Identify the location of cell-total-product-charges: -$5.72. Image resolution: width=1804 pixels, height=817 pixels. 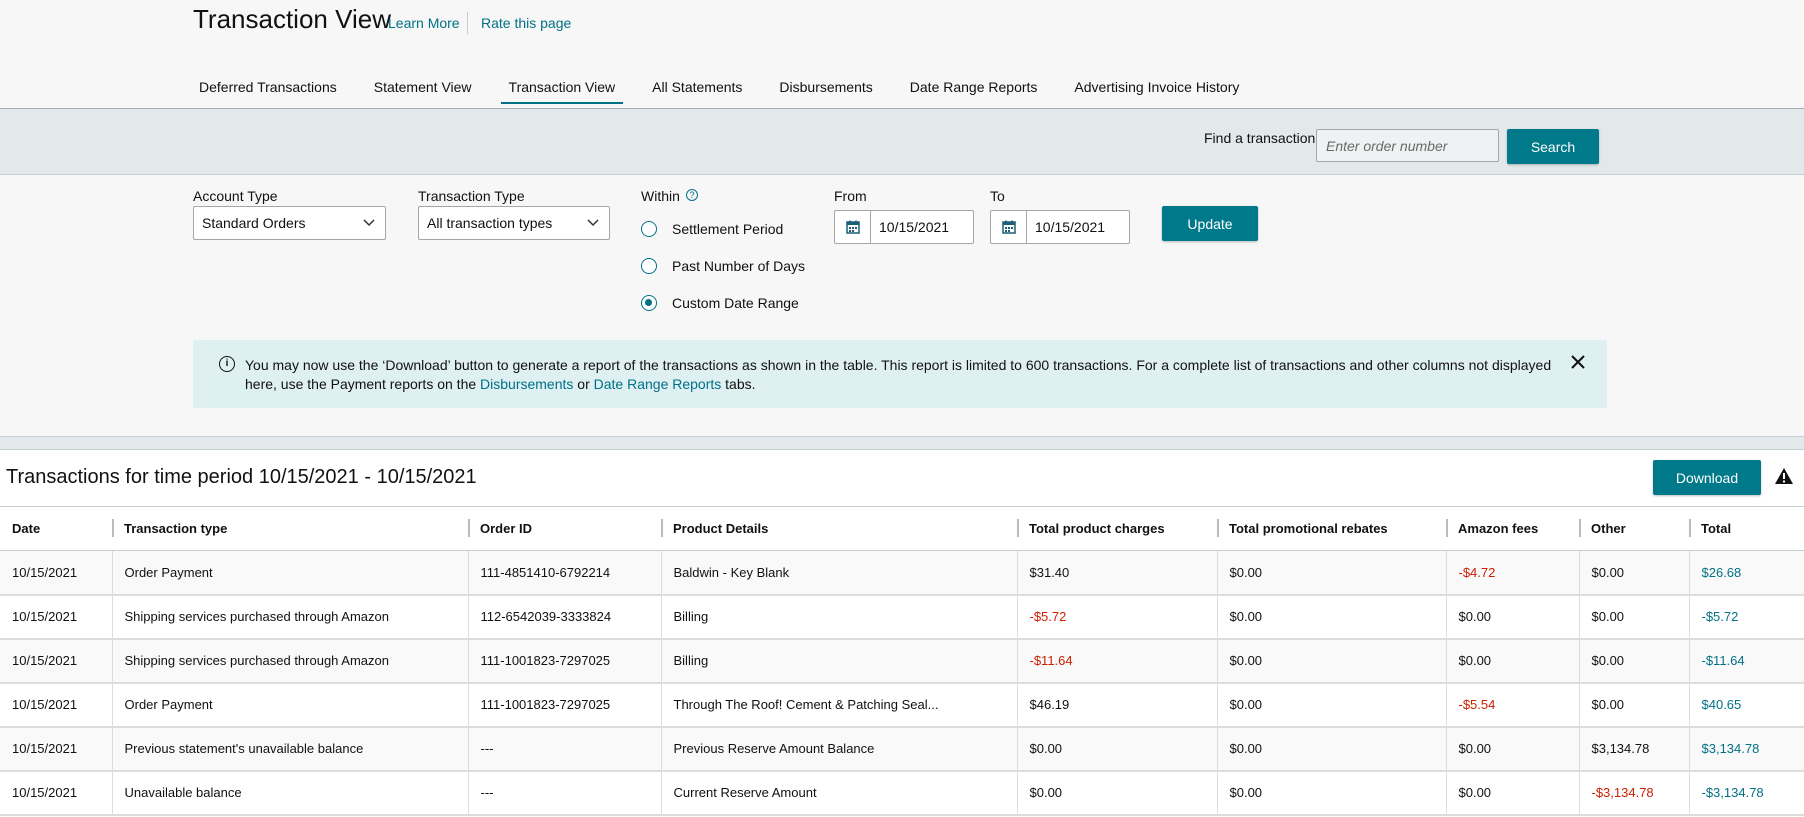
(1117, 617).